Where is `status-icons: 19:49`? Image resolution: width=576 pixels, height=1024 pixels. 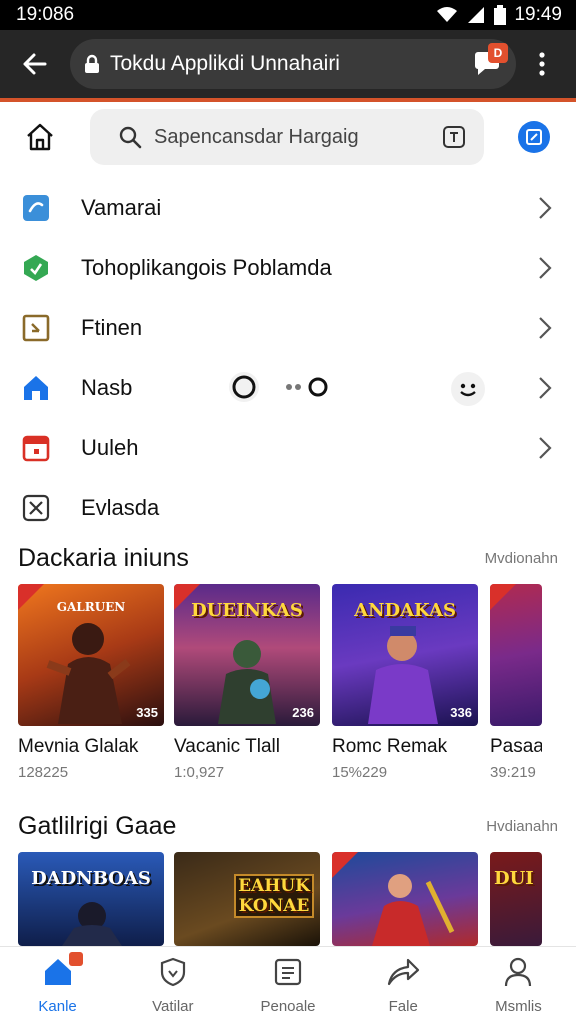
status-icons: 19:49 is located at coordinates (499, 15).